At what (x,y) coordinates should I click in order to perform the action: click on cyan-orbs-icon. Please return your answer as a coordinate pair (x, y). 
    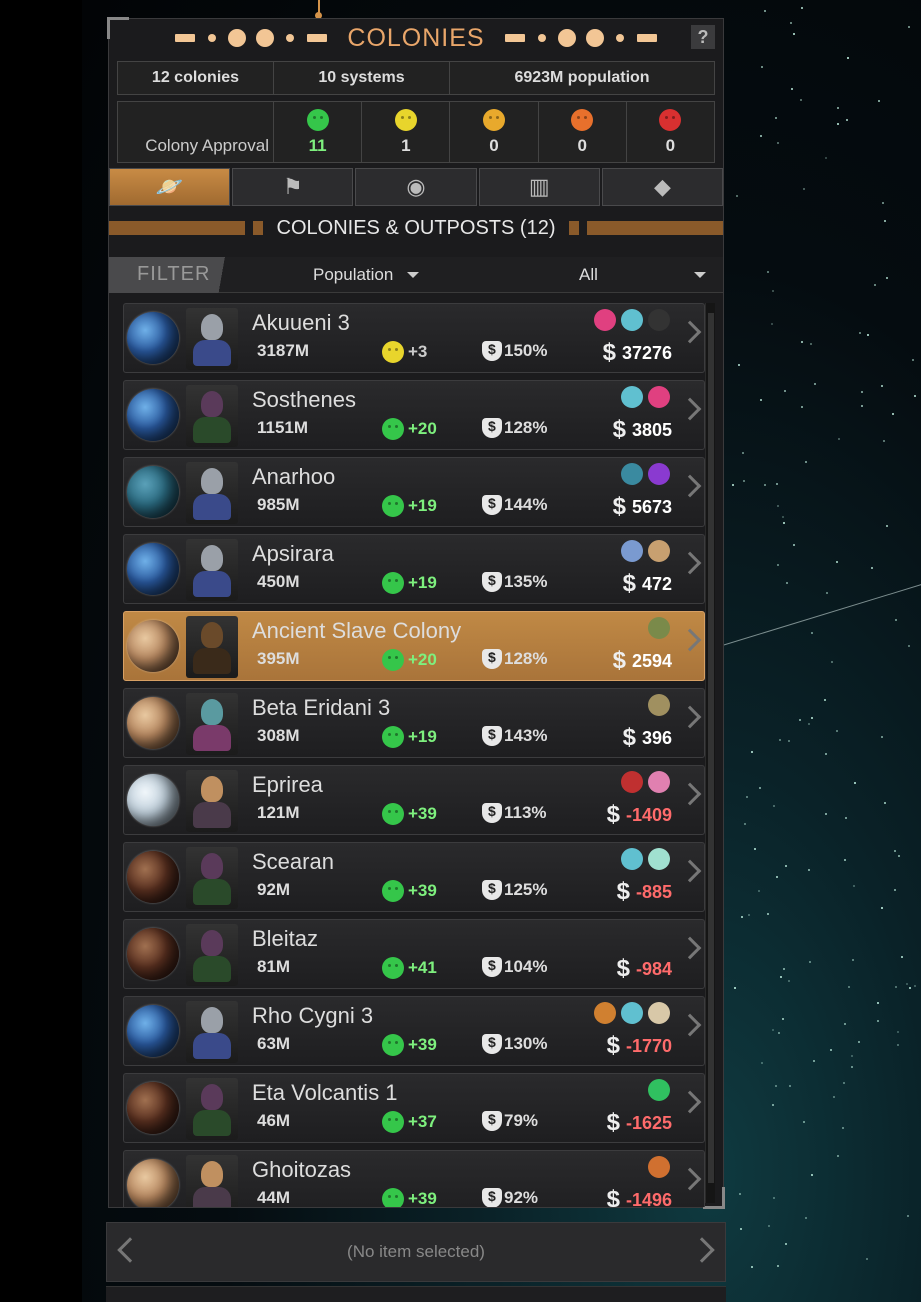
    Looking at the image, I should click on (632, 1013).